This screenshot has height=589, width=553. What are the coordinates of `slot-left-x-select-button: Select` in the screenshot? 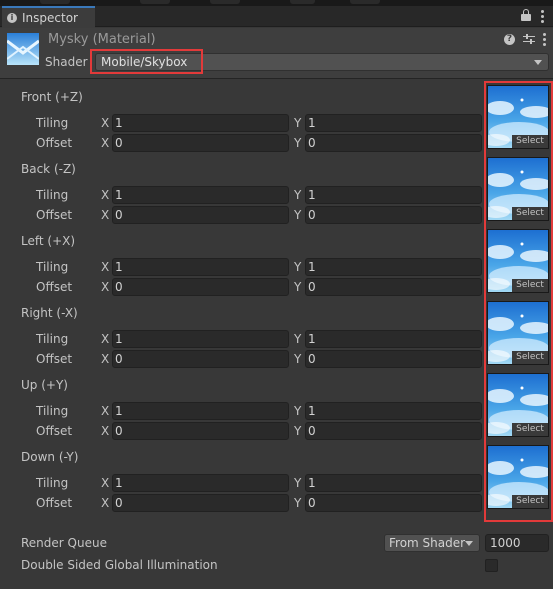 It's located at (530, 285).